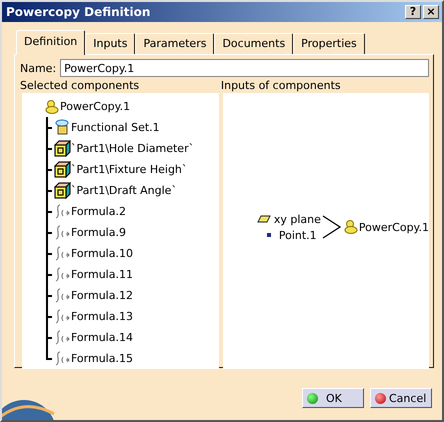 This screenshot has width=444, height=422. What do you see at coordinates (254, 43) in the screenshot?
I see `tab: Documents` at bounding box center [254, 43].